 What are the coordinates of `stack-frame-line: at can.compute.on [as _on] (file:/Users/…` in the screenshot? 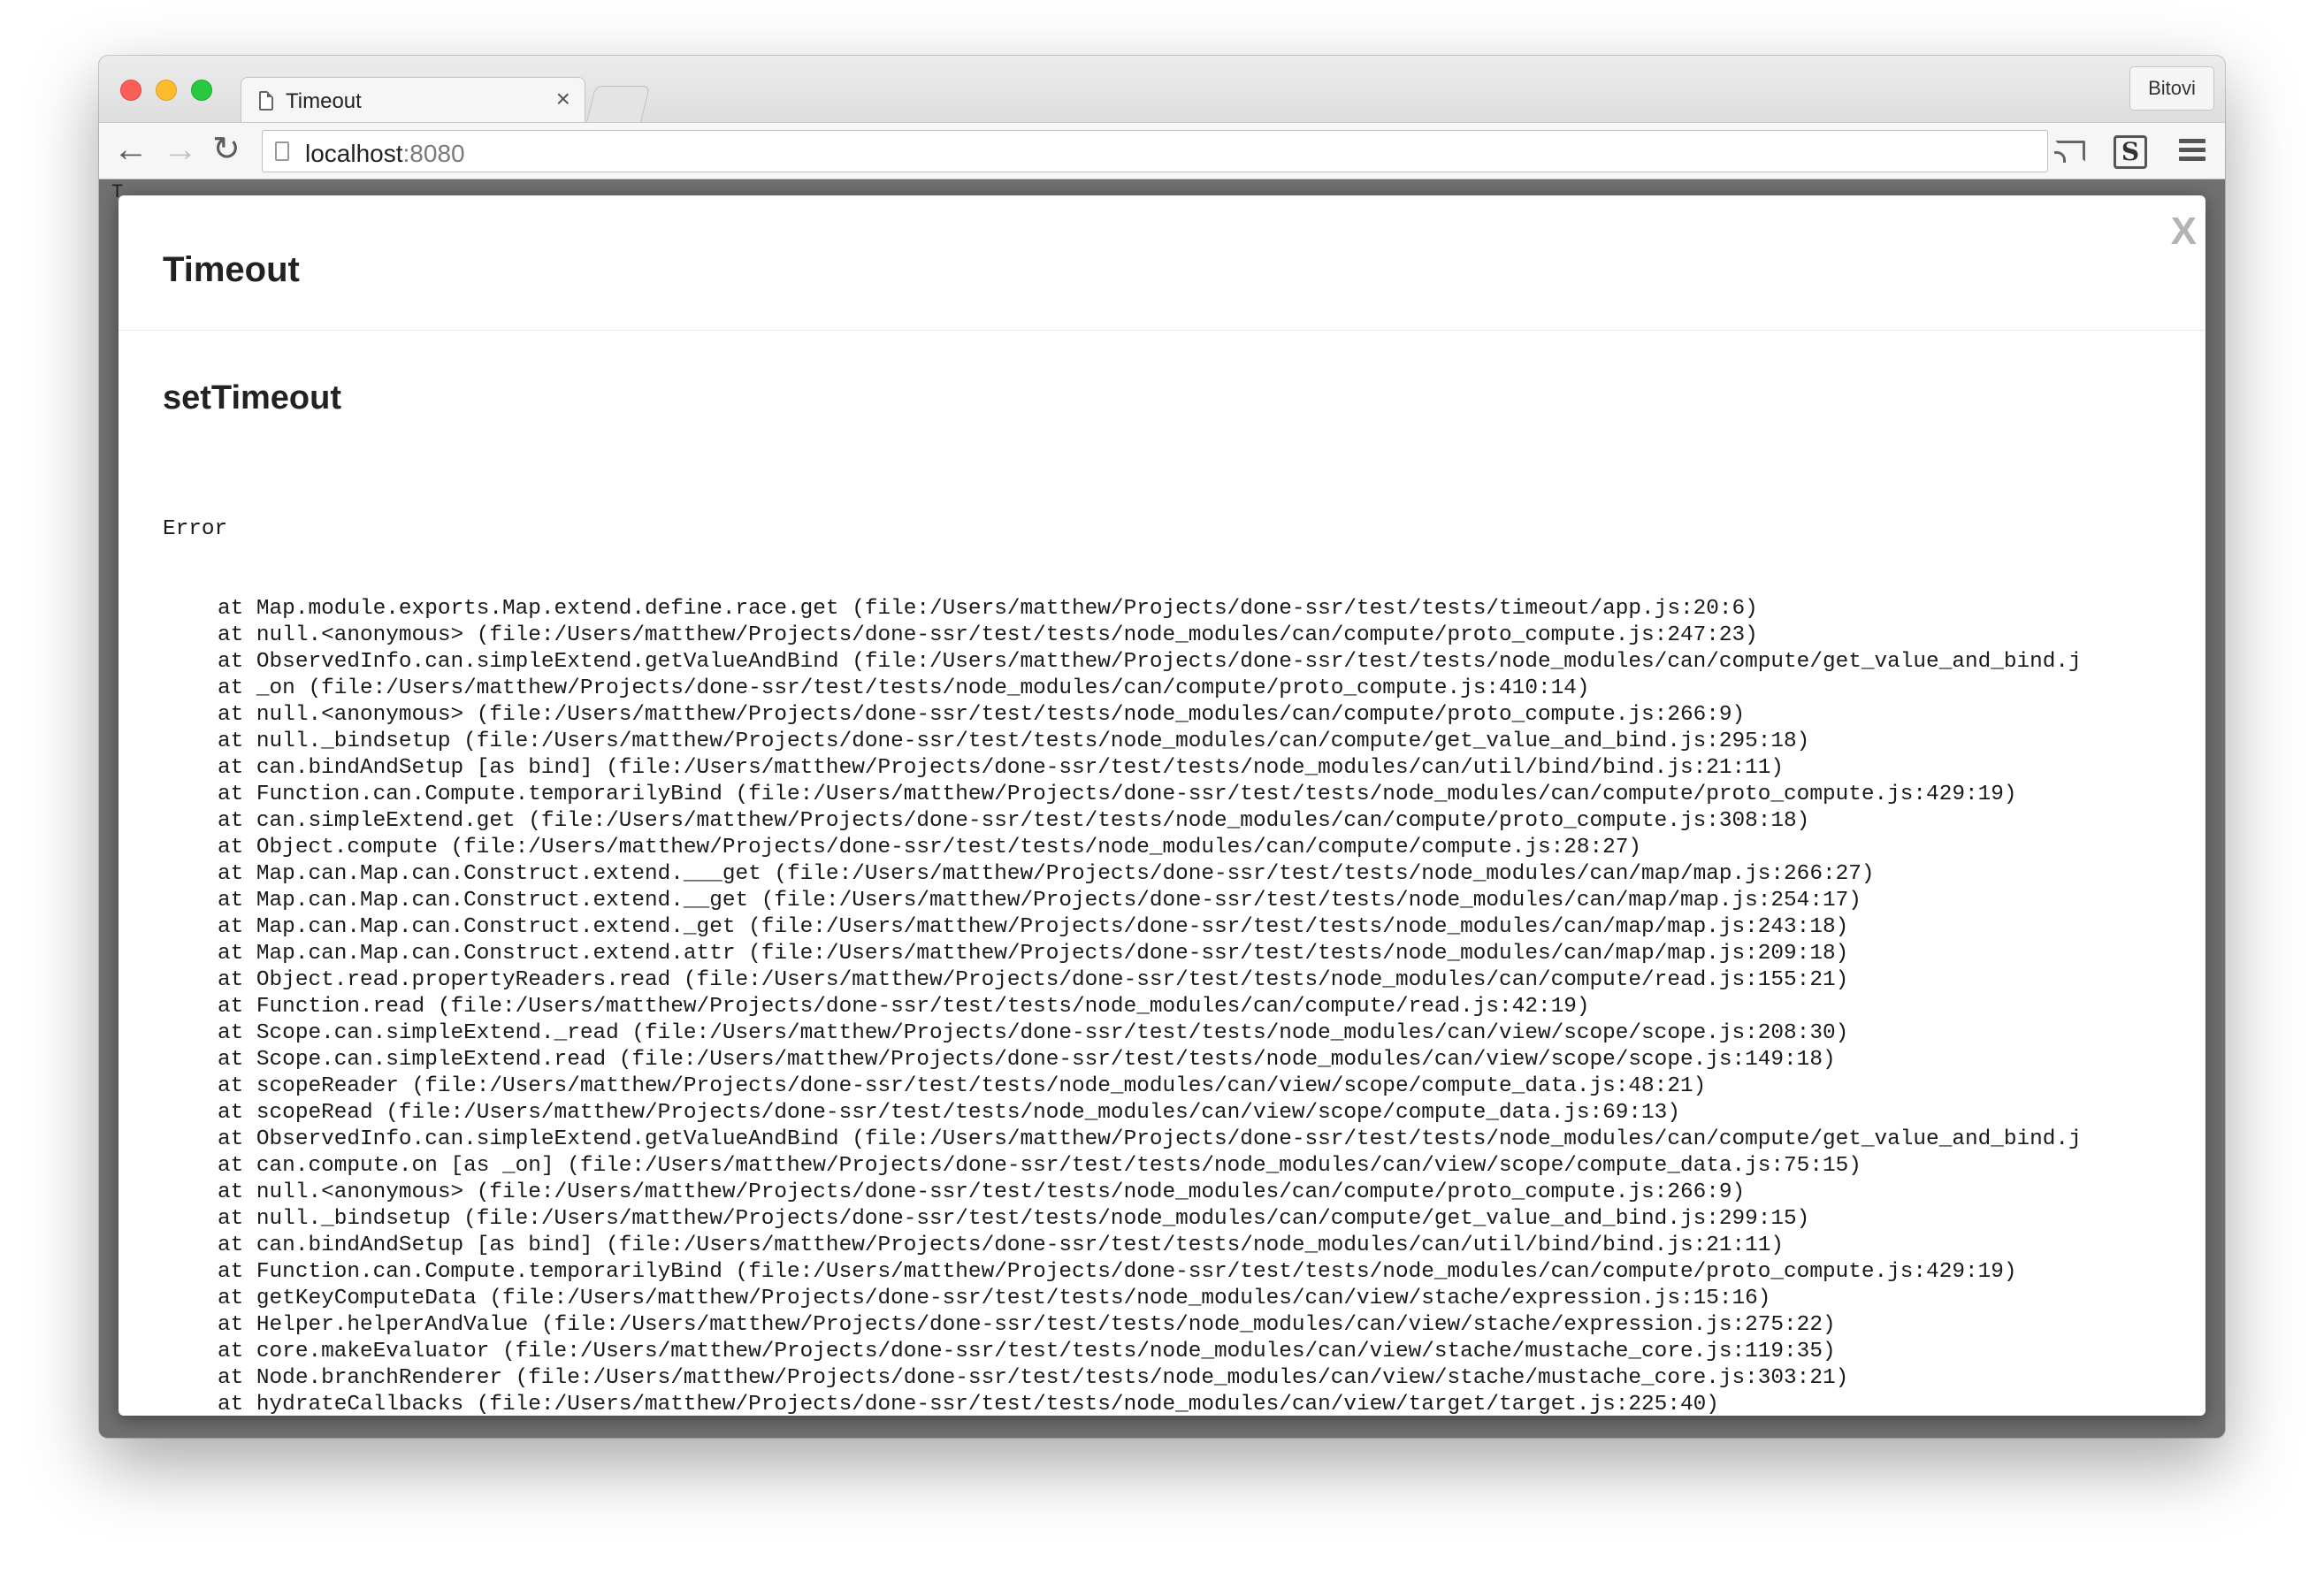 It's located at (1039, 1166).